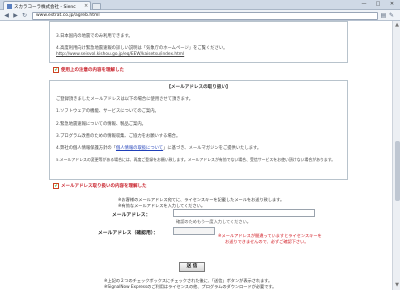 The image size is (400, 290). I want to click on minimize-icon: —, so click(364, 4).